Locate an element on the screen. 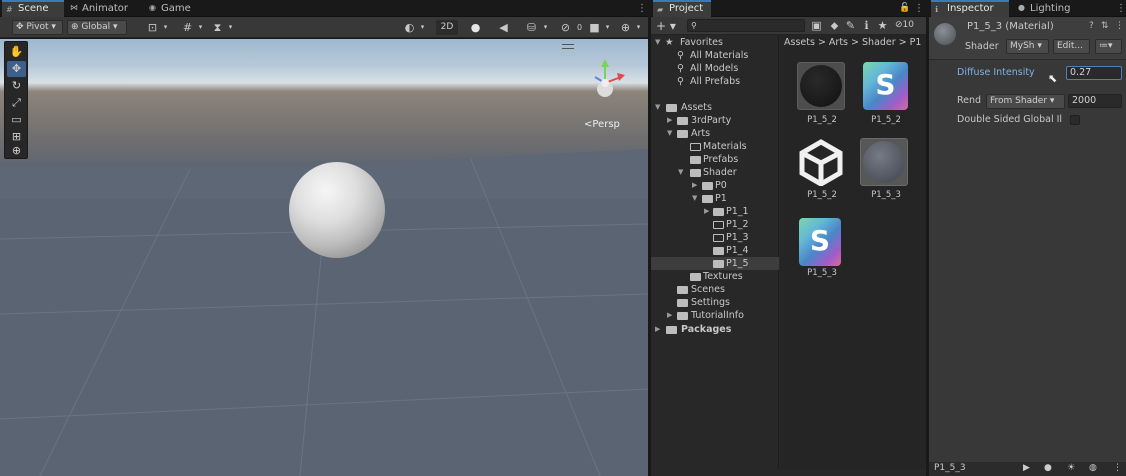 The image size is (1126, 476). tree-item-p1: ▼ P1 is located at coordinates (715, 198).